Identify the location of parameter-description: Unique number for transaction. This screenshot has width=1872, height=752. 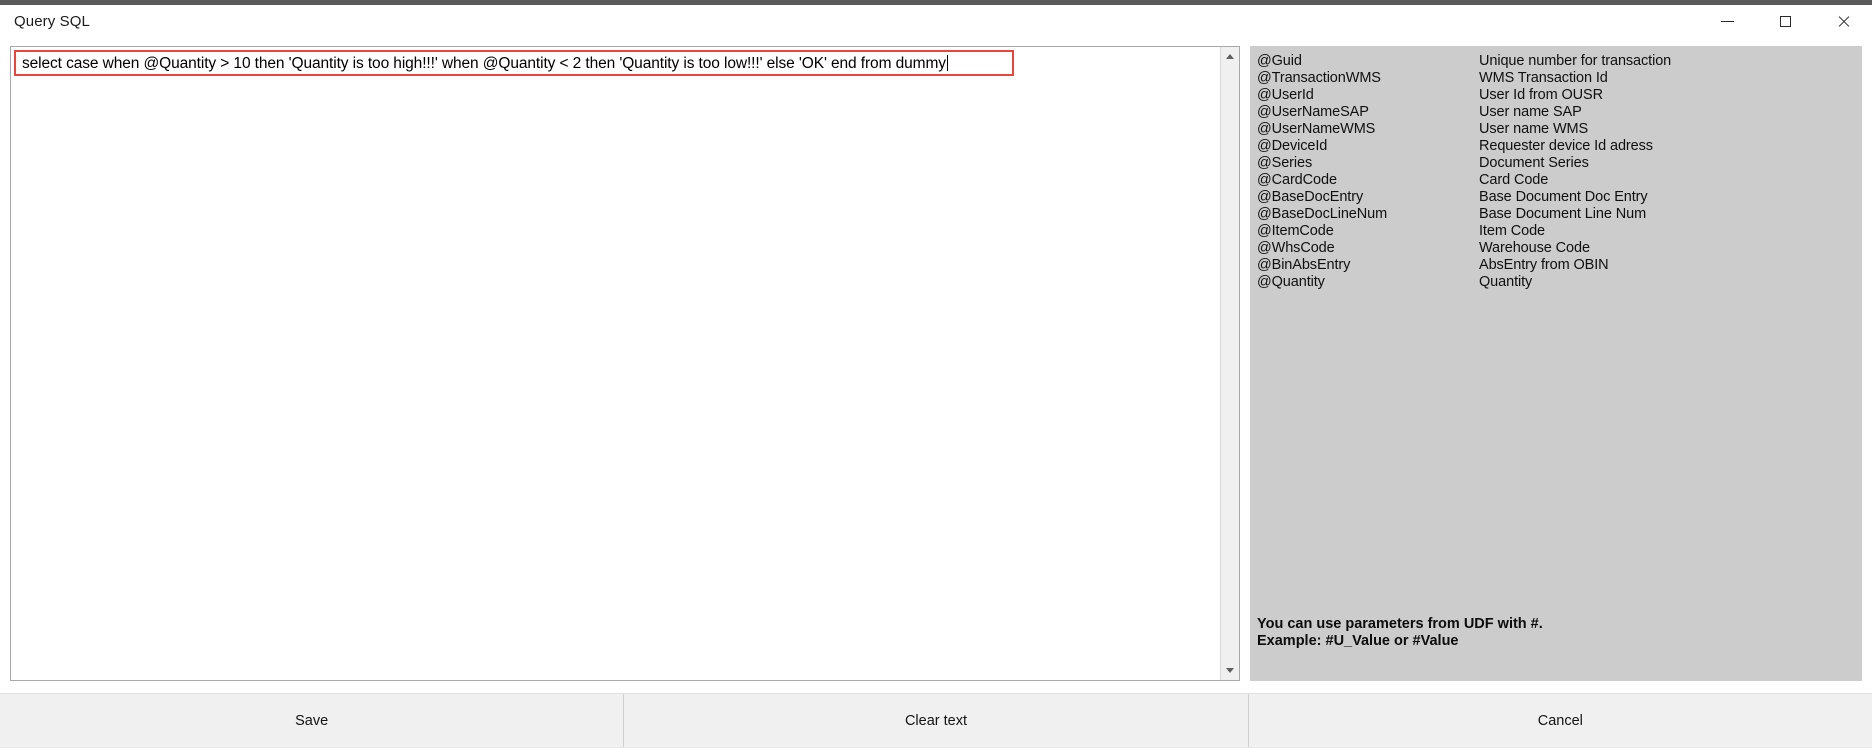
(1575, 61).